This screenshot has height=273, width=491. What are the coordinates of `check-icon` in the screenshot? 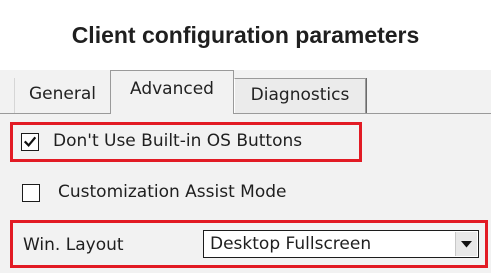 It's located at (30, 142).